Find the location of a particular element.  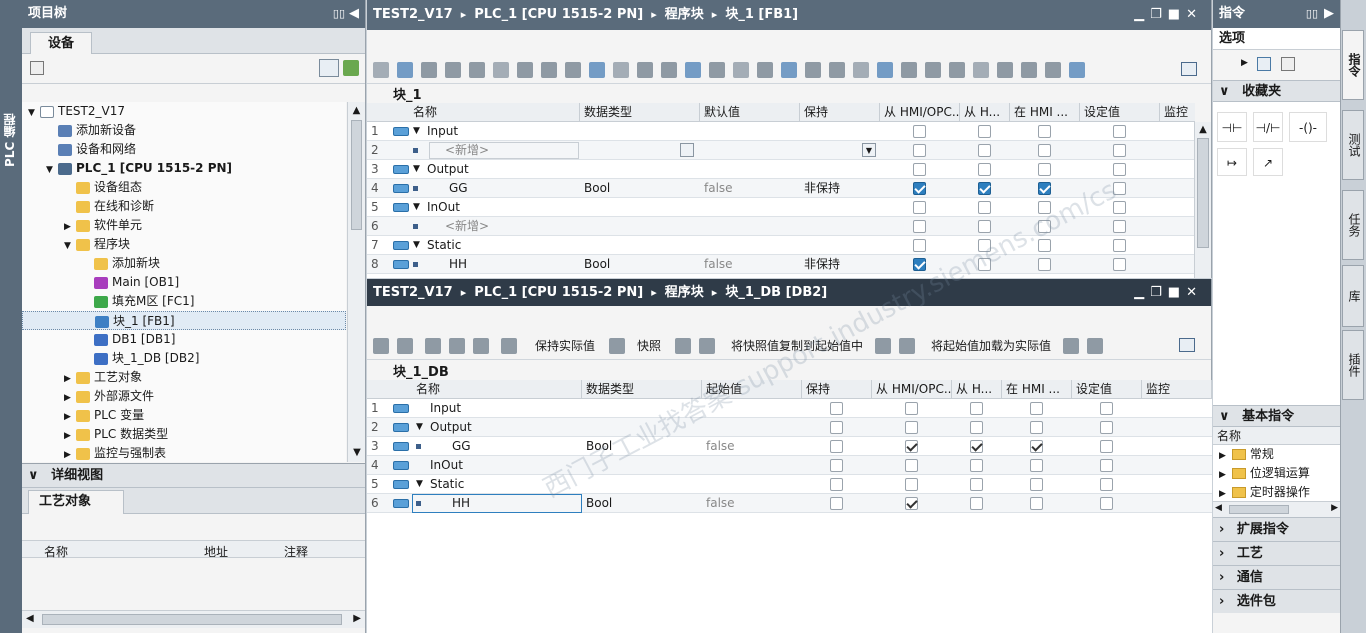

expand-triangle-icon: ▼ is located at coordinates (416, 245).